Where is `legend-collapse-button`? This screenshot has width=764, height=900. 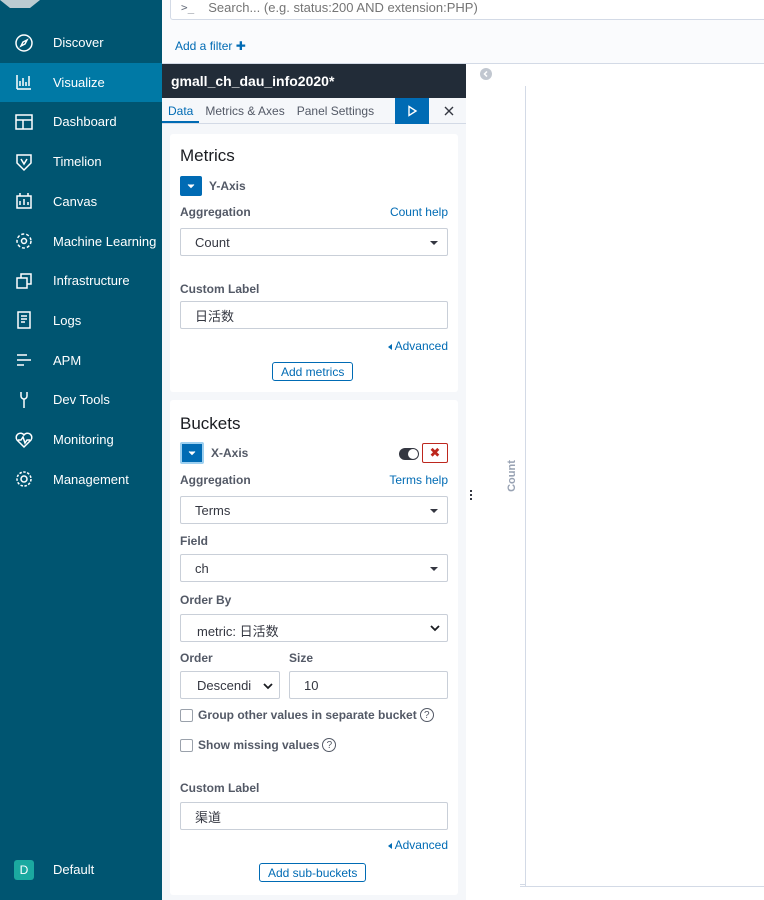
legend-collapse-button is located at coordinates (486, 74).